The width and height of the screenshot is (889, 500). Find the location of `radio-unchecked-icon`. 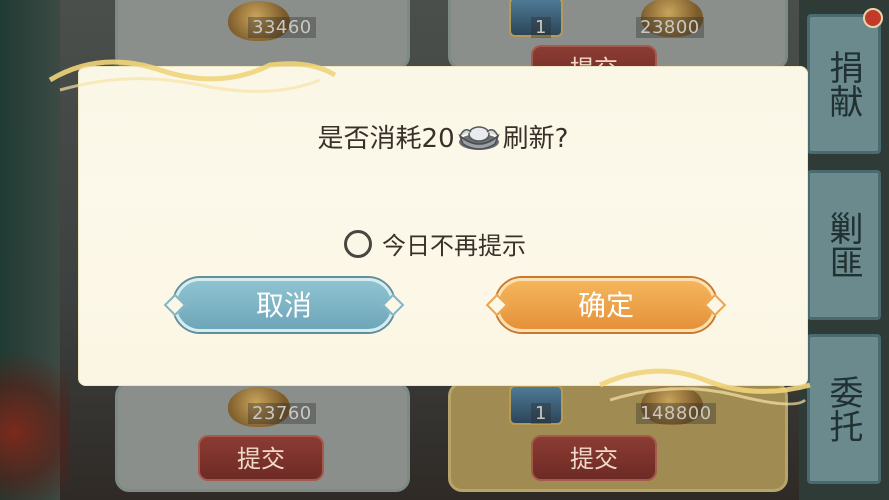

radio-unchecked-icon is located at coordinates (358, 243).